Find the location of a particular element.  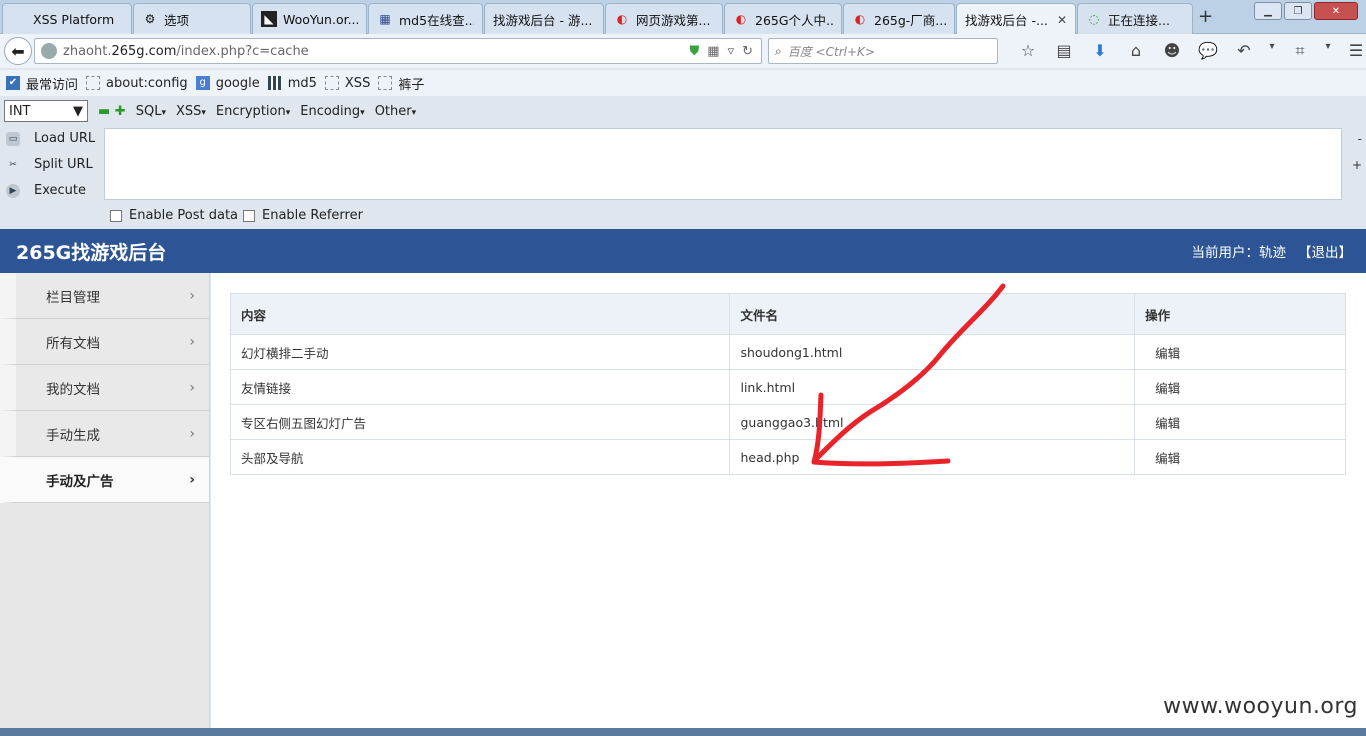

restore-icon: ❐ is located at coordinates (1298, 11).